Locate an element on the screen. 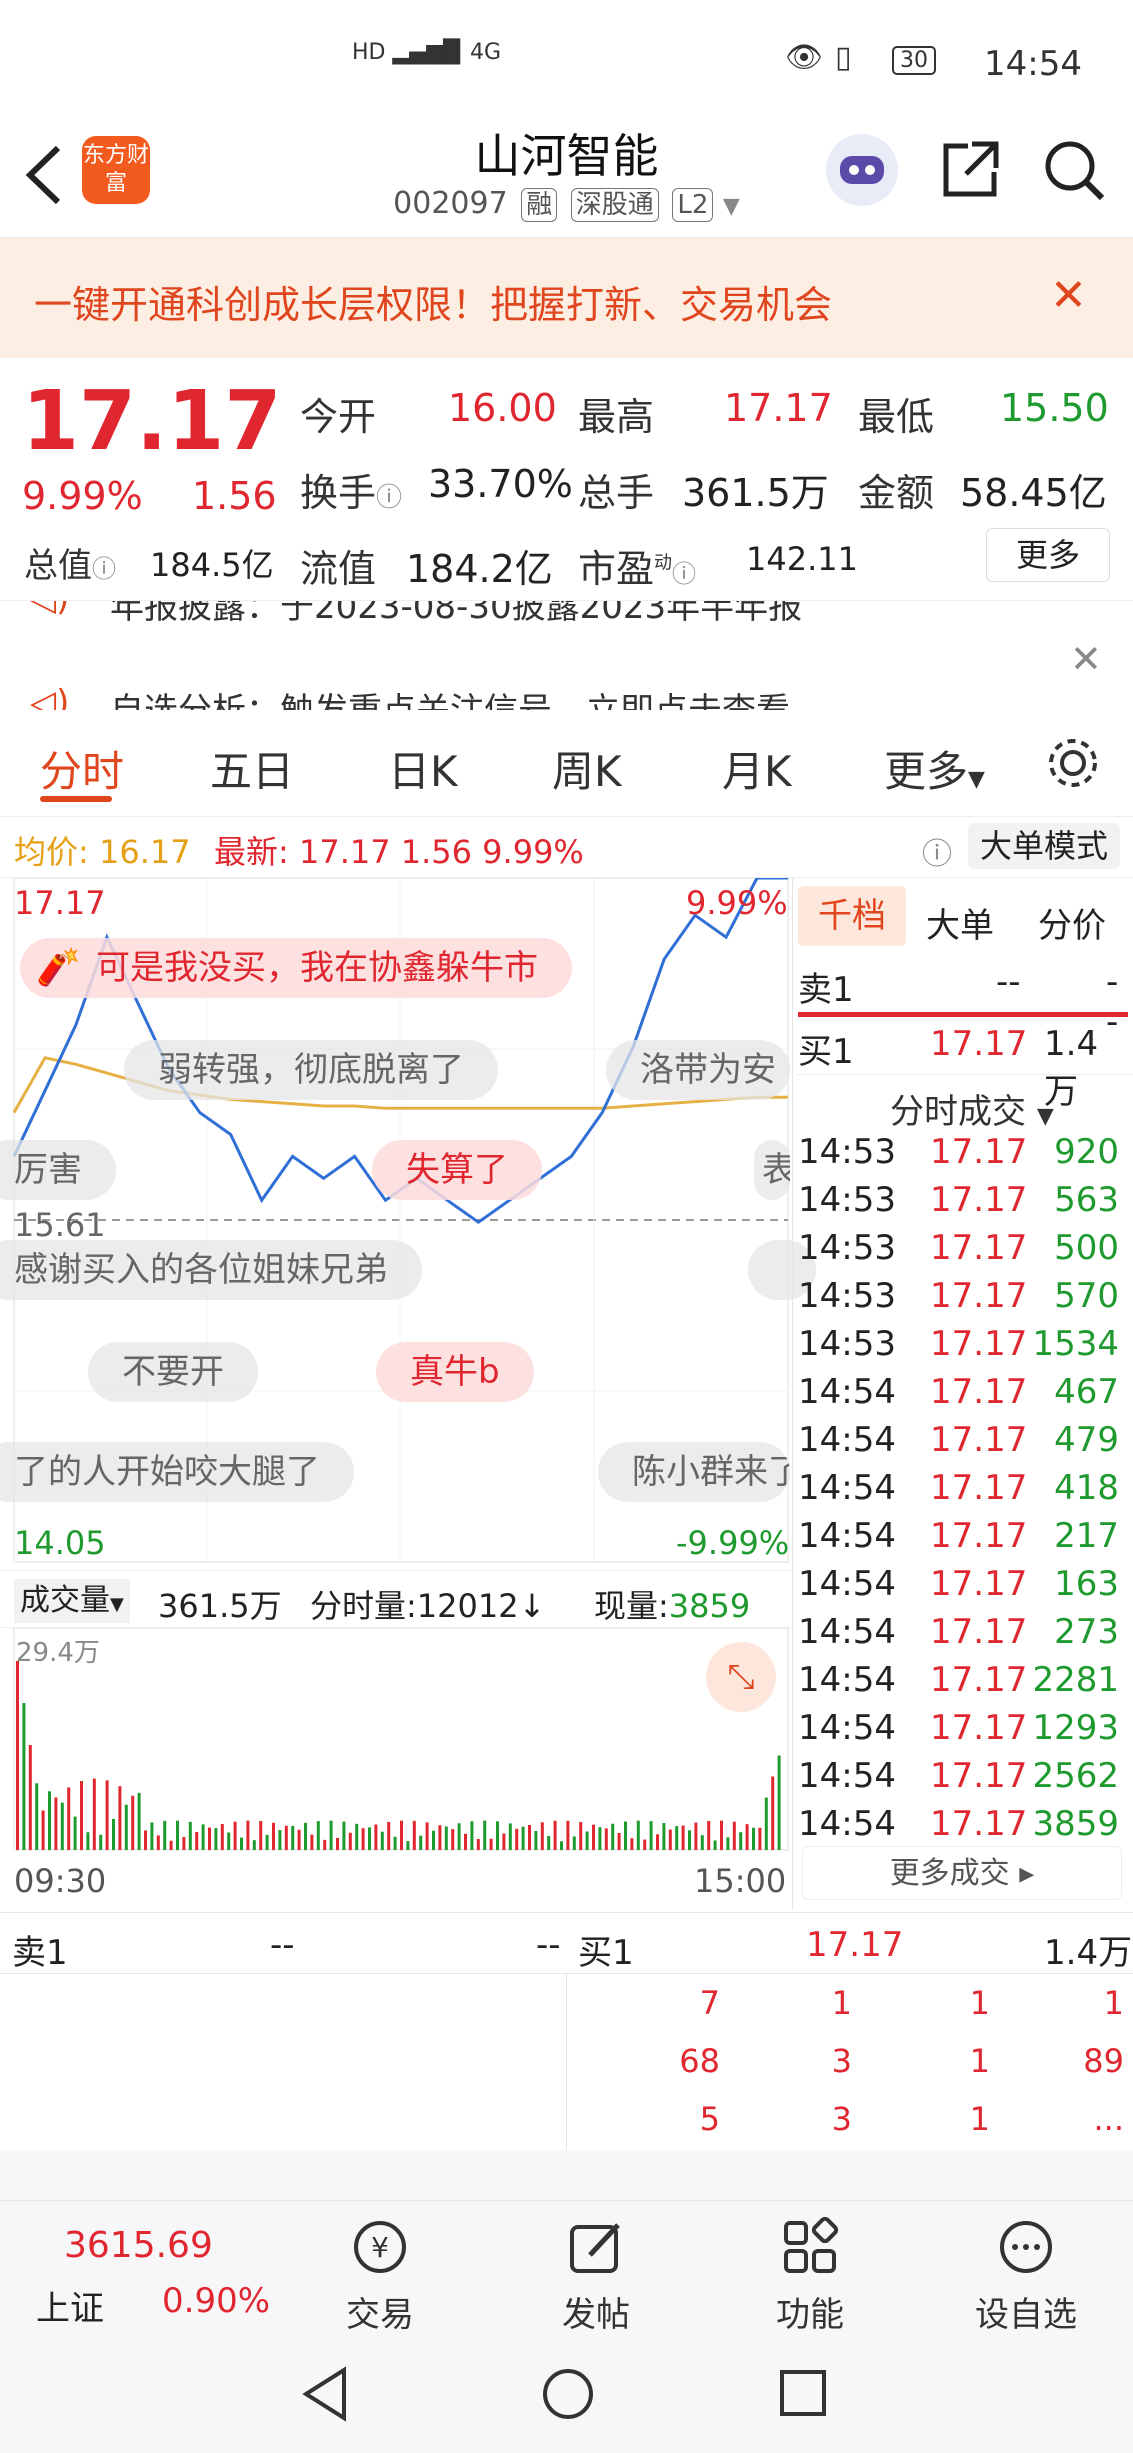 The height and width of the screenshot is (2453, 1133). tick-row: 14:54 17.17 479 is located at coordinates (962, 1444).